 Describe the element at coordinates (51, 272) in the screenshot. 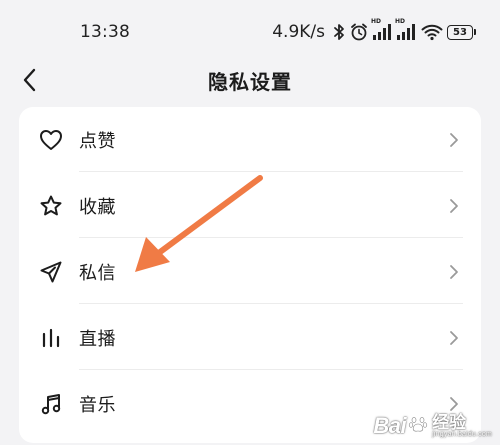

I see `send-icon` at that location.